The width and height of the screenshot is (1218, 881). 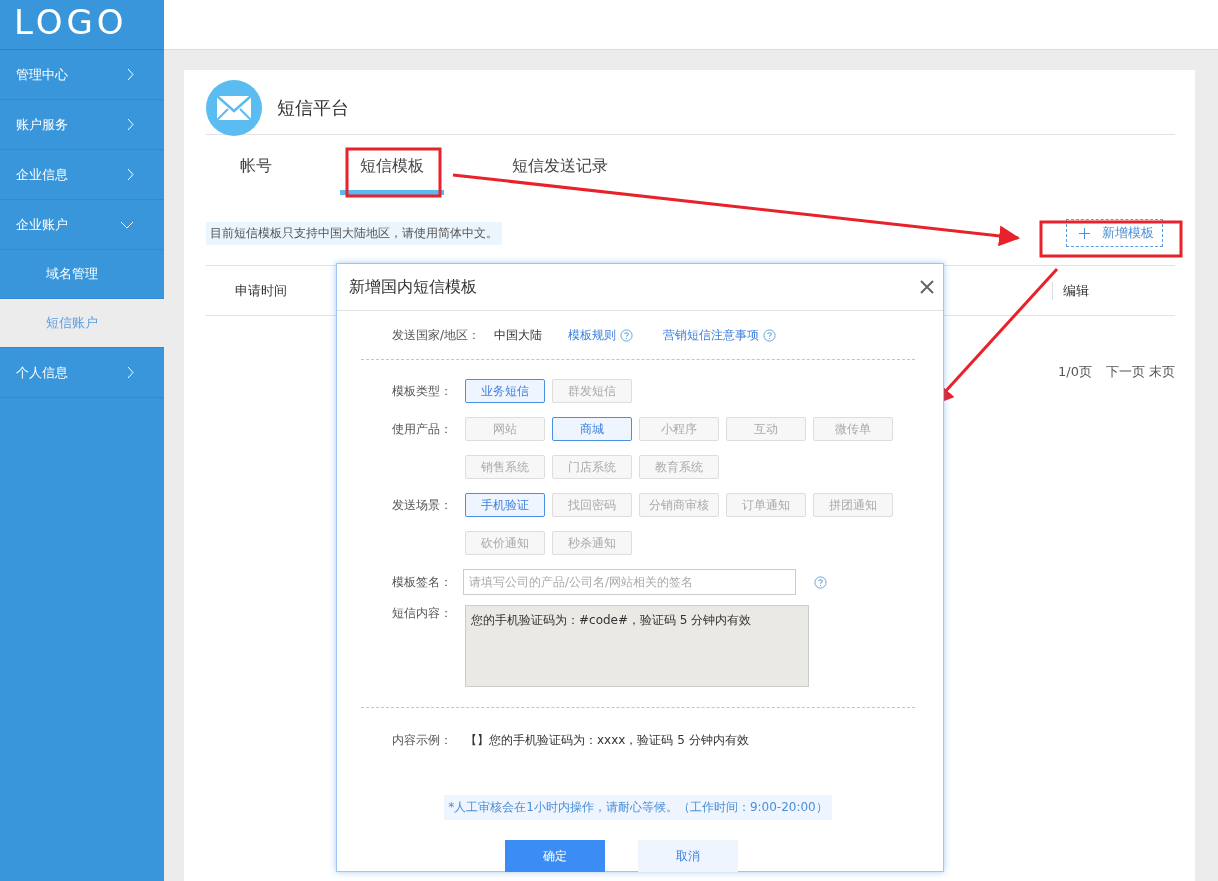 What do you see at coordinates (422, 391) in the screenshot?
I see `field-label: 模板类型：` at bounding box center [422, 391].